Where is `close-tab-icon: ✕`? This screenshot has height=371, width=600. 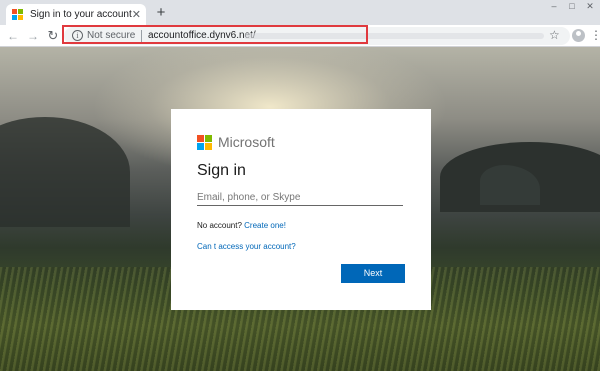
close-tab-icon: ✕ is located at coordinates (136, 15).